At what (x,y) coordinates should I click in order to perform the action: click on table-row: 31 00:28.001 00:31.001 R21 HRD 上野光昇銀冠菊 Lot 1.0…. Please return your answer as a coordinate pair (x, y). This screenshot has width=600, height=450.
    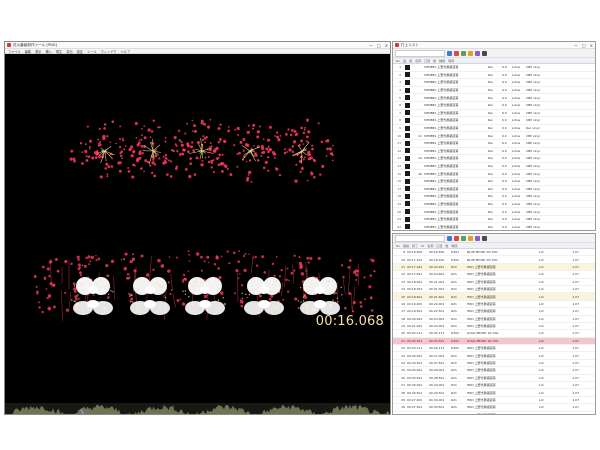
    Looking at the image, I should click on (494, 413).